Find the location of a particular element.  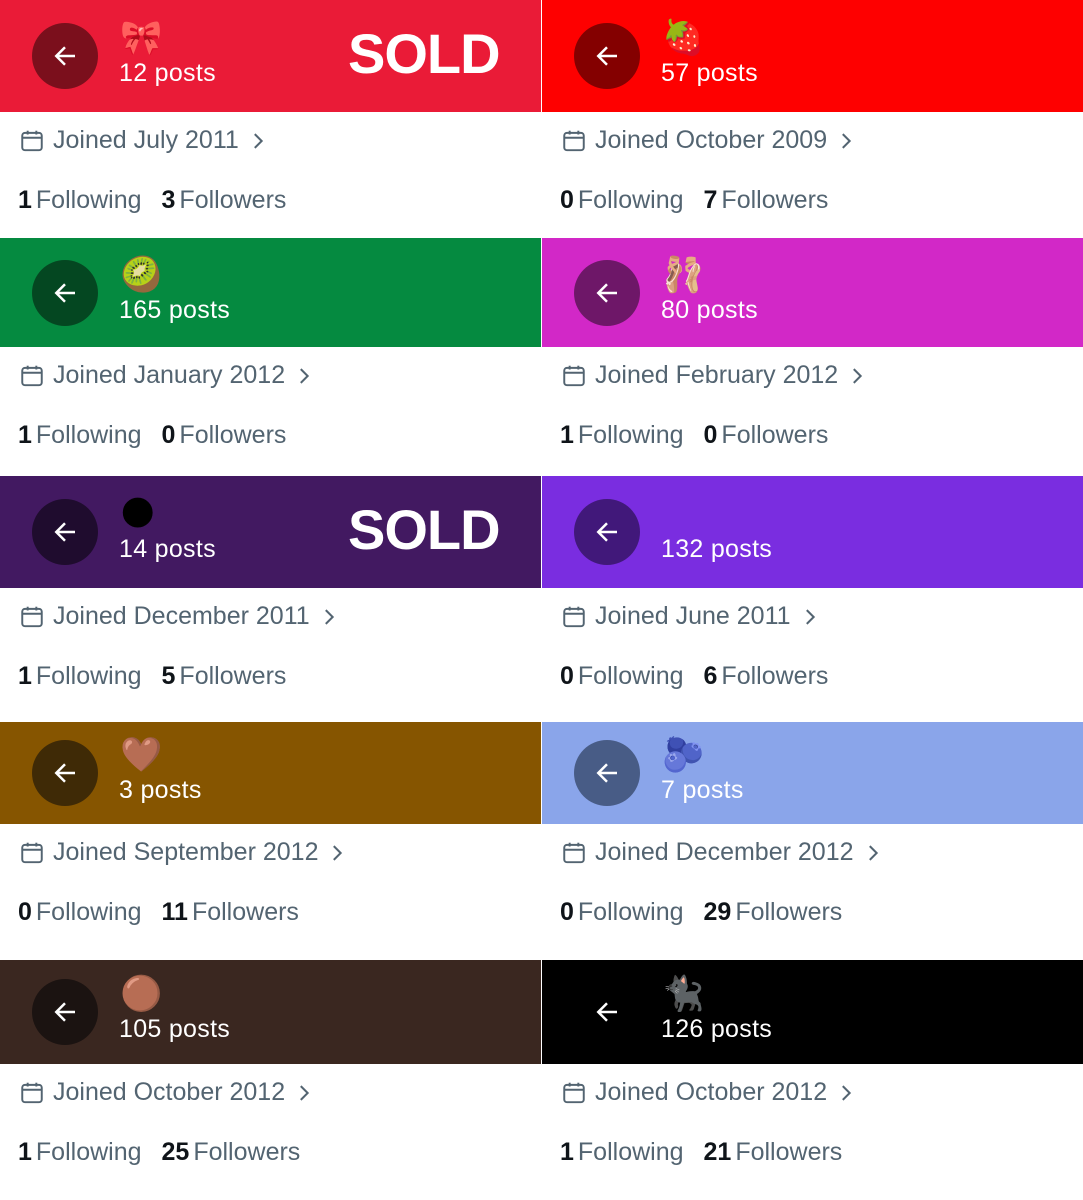

followers-count: 29 is located at coordinates (718, 912).